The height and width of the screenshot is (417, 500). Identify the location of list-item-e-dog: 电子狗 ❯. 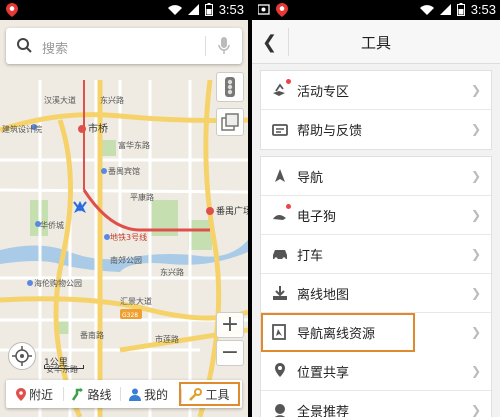
(376, 215).